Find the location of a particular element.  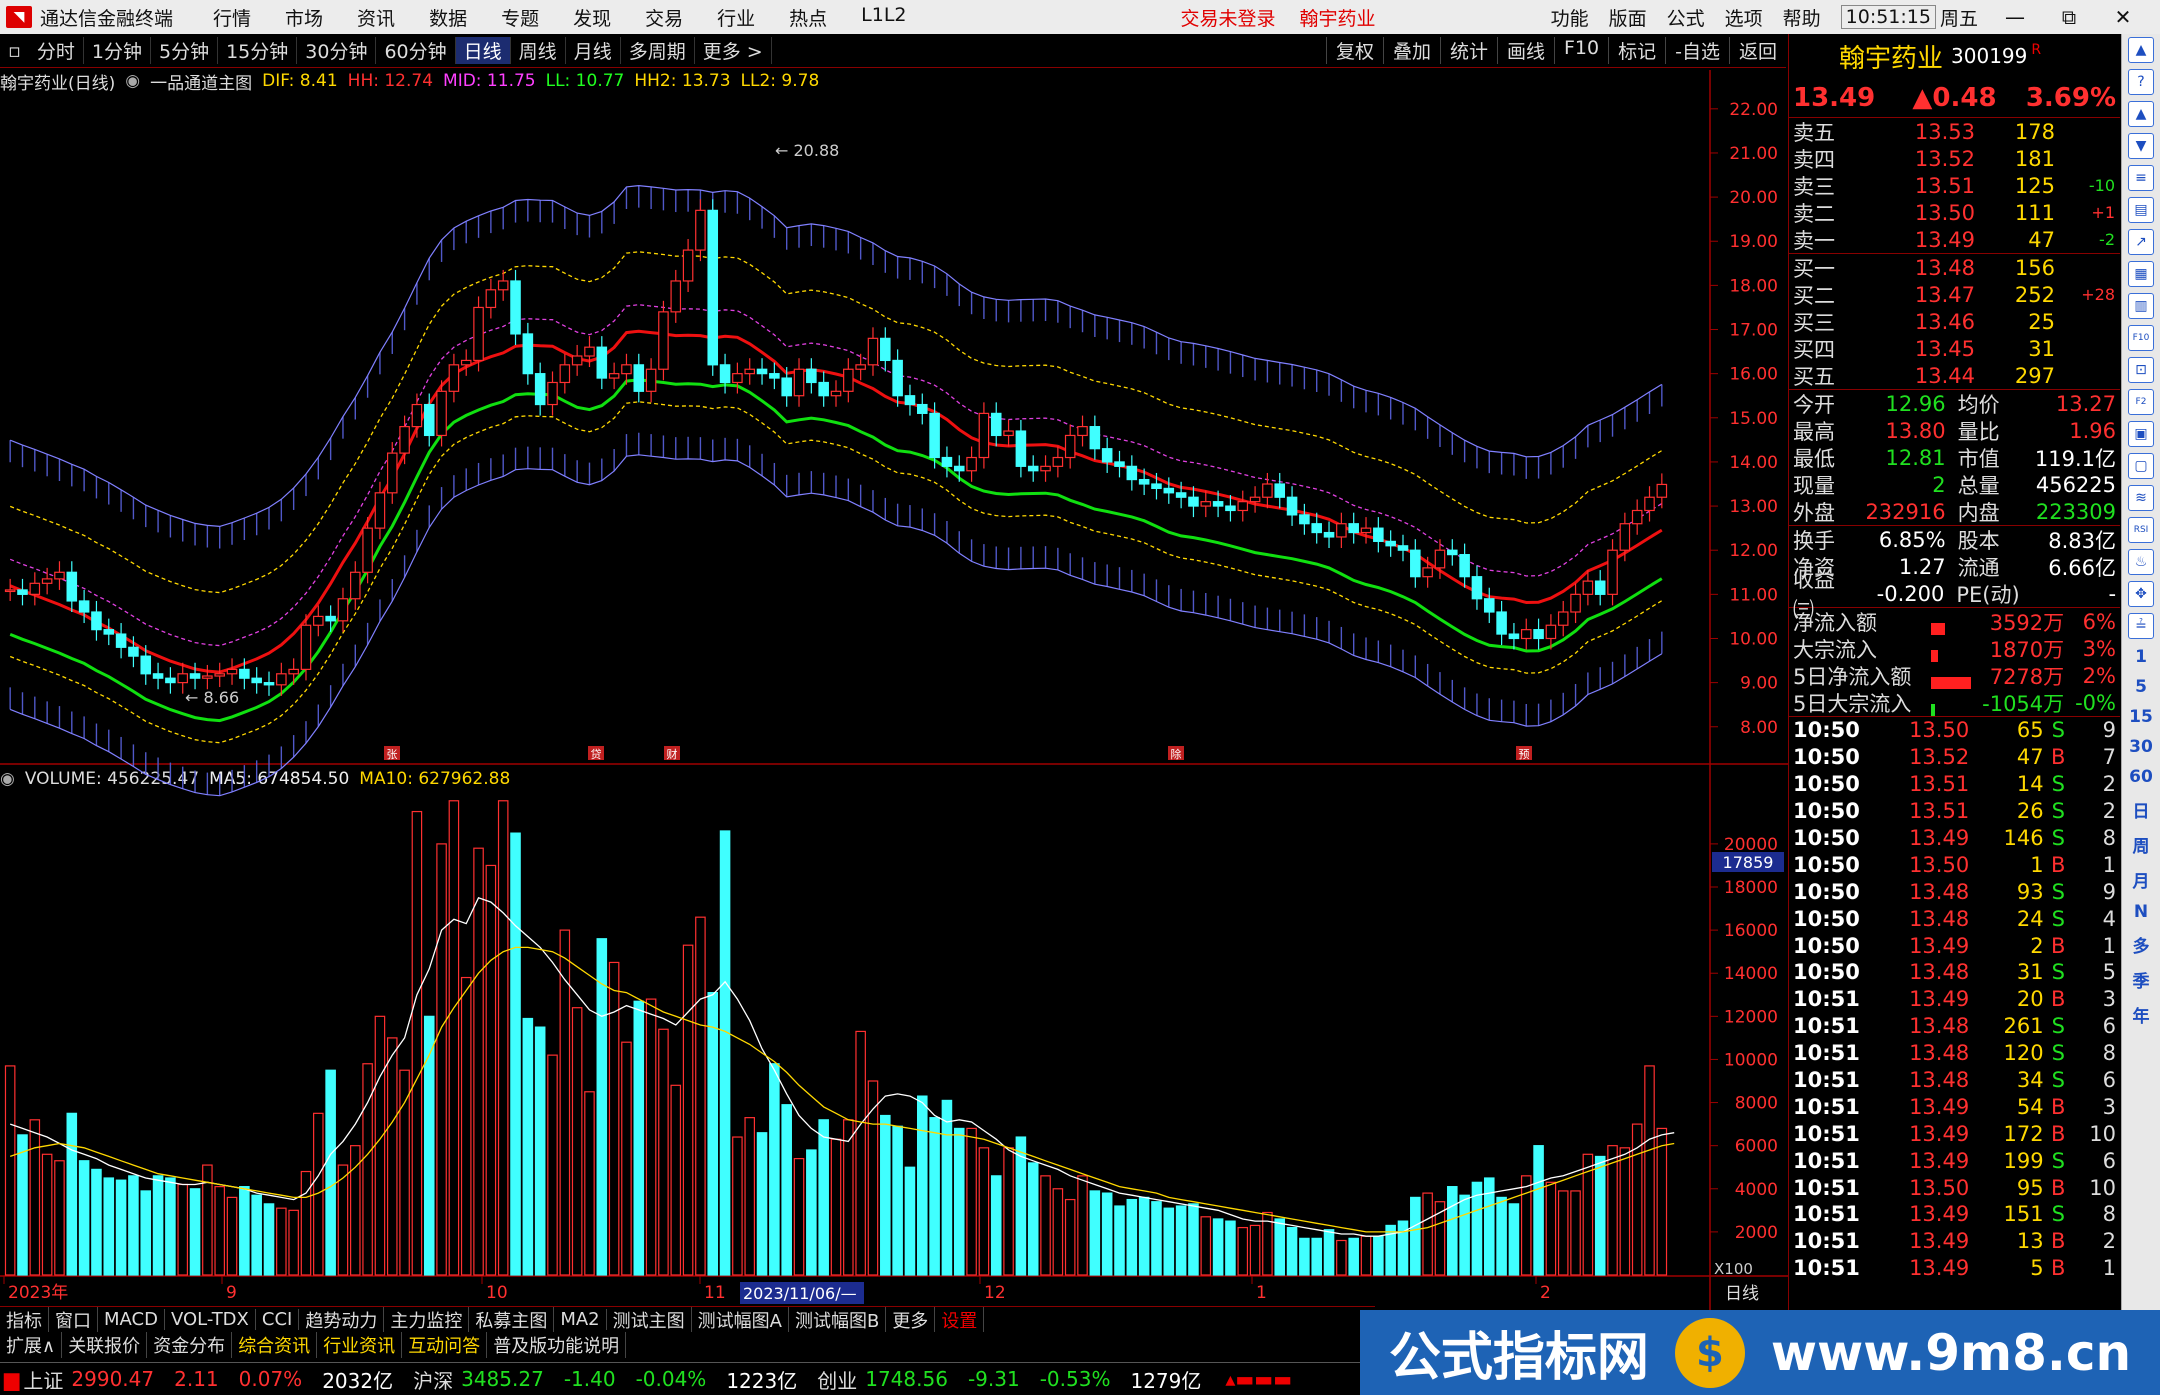

menu-item: 行业 is located at coordinates (736, 17).